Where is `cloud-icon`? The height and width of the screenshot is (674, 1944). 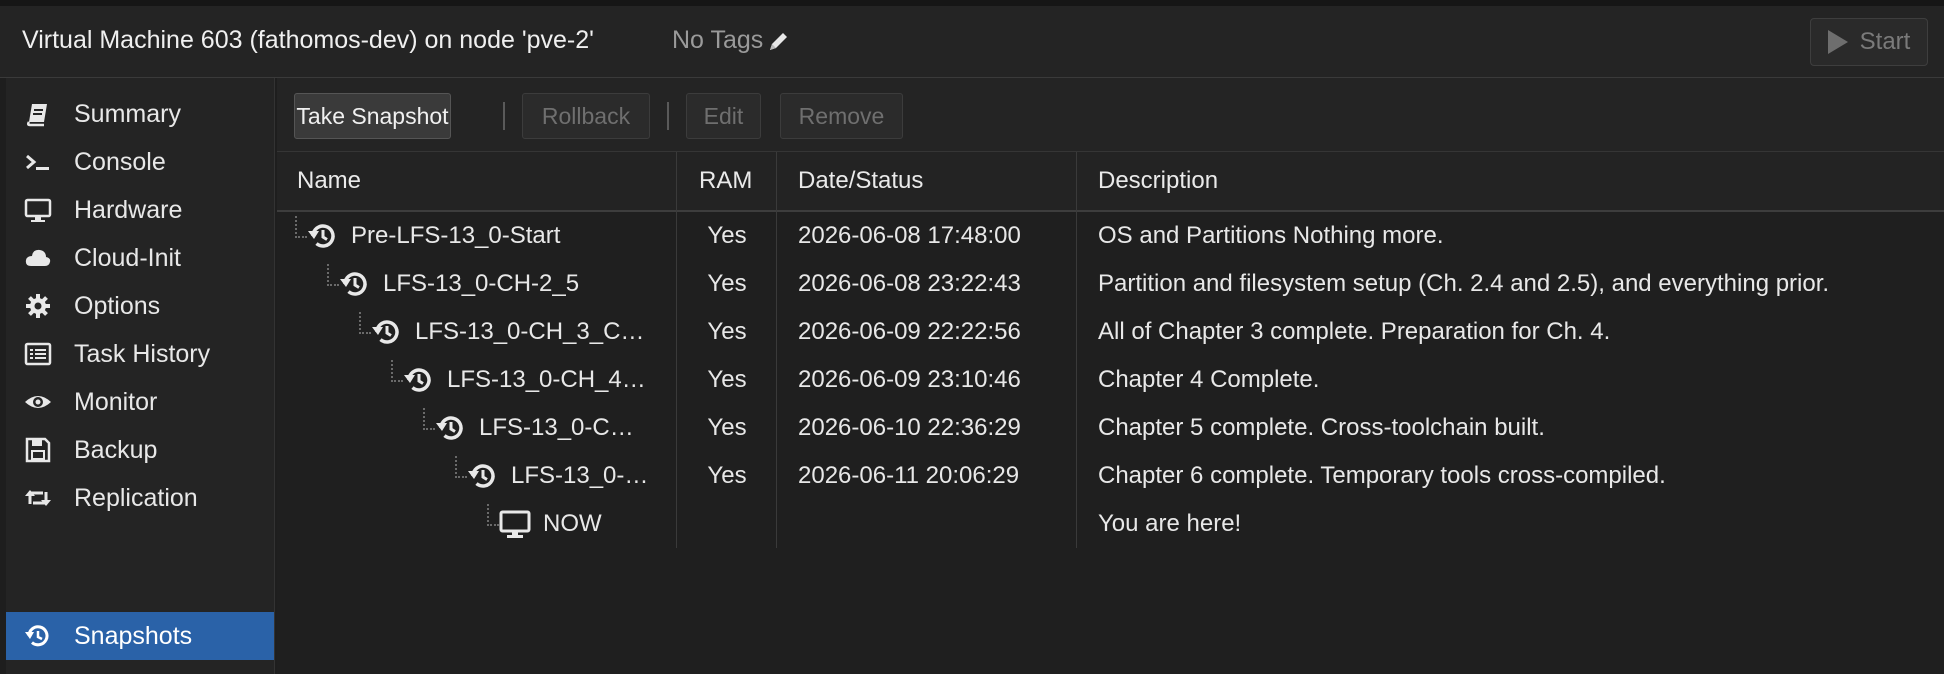 cloud-icon is located at coordinates (38, 258).